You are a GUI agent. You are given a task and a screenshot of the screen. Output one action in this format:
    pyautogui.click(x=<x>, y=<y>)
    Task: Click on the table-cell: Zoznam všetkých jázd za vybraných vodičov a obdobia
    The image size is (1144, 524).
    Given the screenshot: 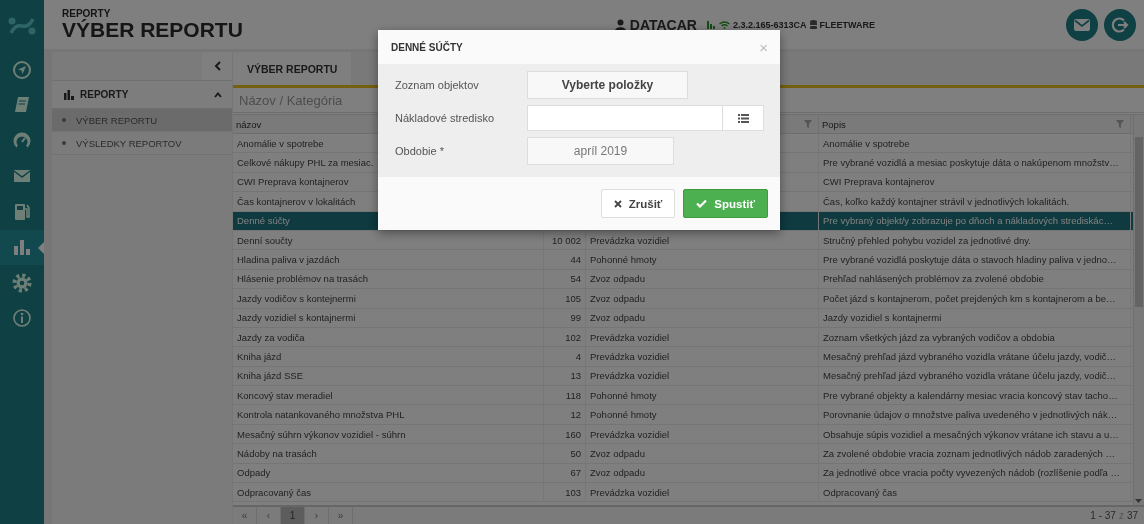 What is the action you would take?
    pyautogui.click(x=939, y=337)
    